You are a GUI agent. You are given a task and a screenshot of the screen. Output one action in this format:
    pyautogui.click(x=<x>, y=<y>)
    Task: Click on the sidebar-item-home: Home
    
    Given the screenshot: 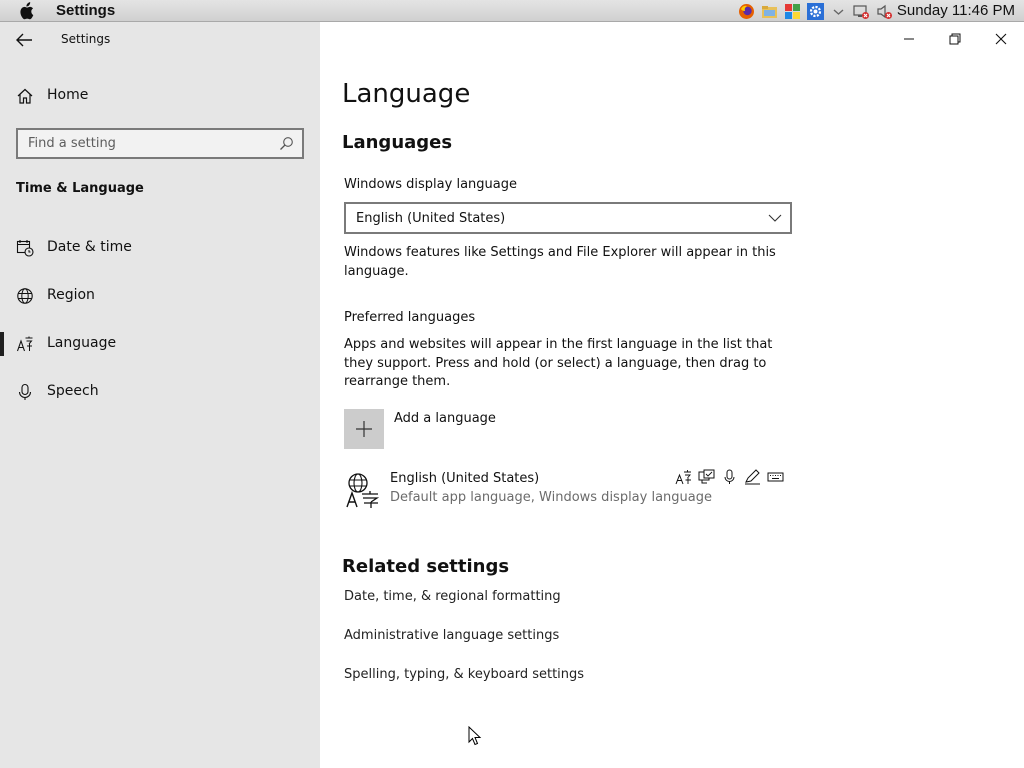 What is the action you would take?
    pyautogui.click(x=160, y=96)
    